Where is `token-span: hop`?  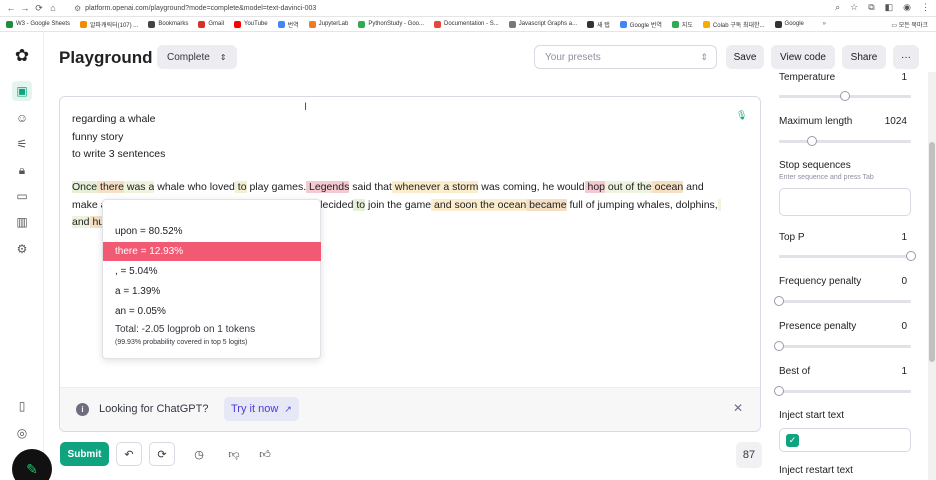
token-span: hop is located at coordinates (594, 187).